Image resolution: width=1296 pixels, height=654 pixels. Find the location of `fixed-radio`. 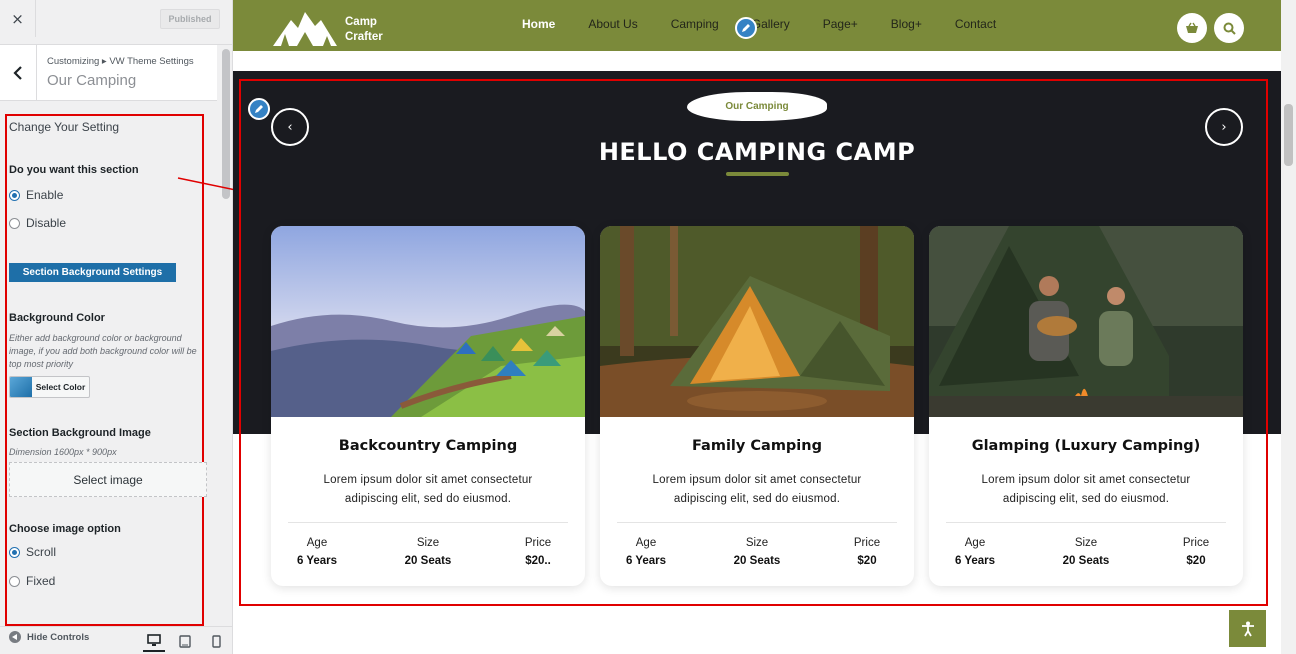

fixed-radio is located at coordinates (14, 581).